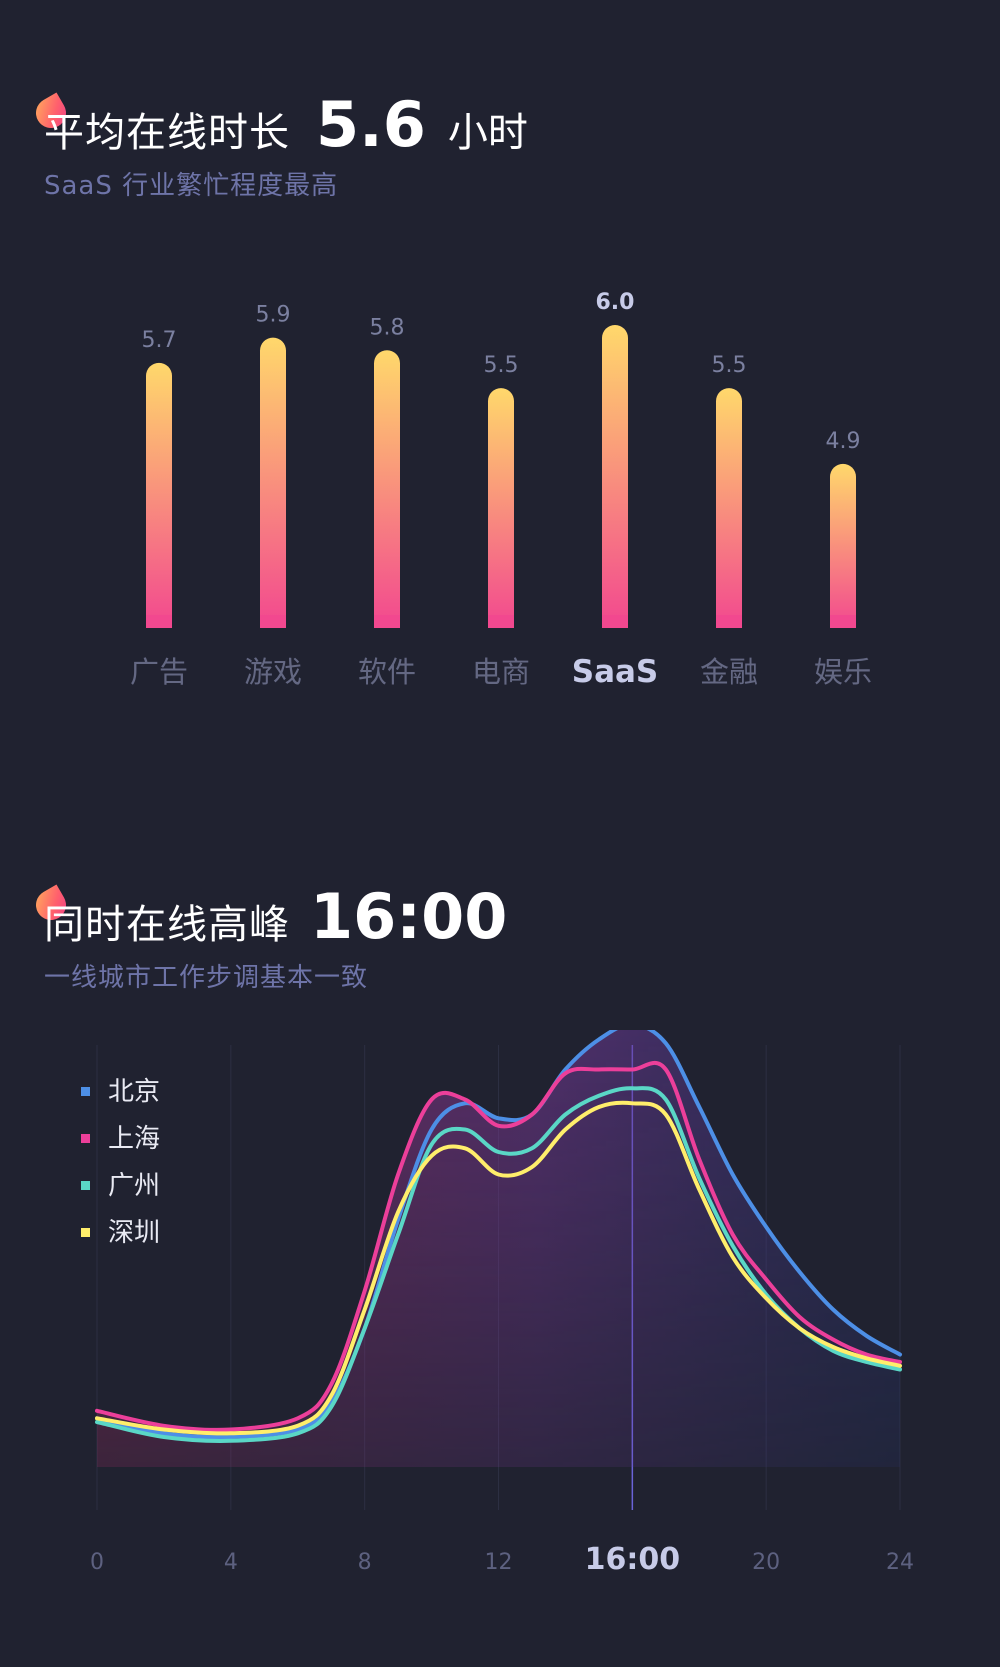 The width and height of the screenshot is (1000, 1667). I want to click on legend-label: 深圳, so click(134, 1233).